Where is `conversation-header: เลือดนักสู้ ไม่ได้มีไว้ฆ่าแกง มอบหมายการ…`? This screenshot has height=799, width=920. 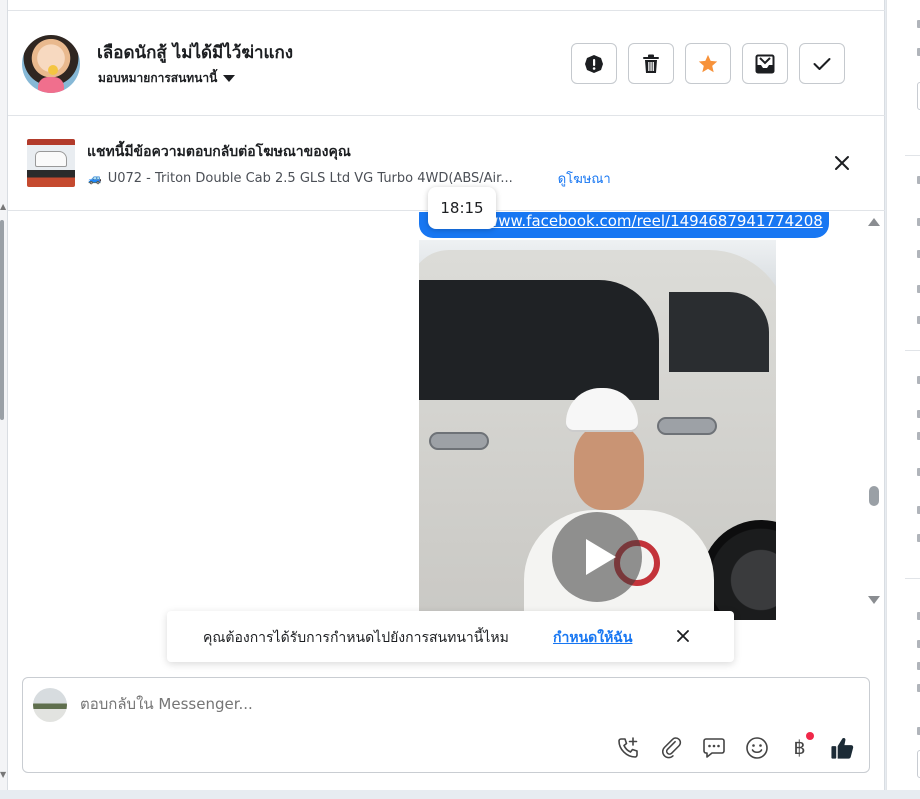
conversation-header: เลือดนักสู้ ไม่ได้มีไว้ฆ่าแกง มอบหมายการ… is located at coordinates (446, 63).